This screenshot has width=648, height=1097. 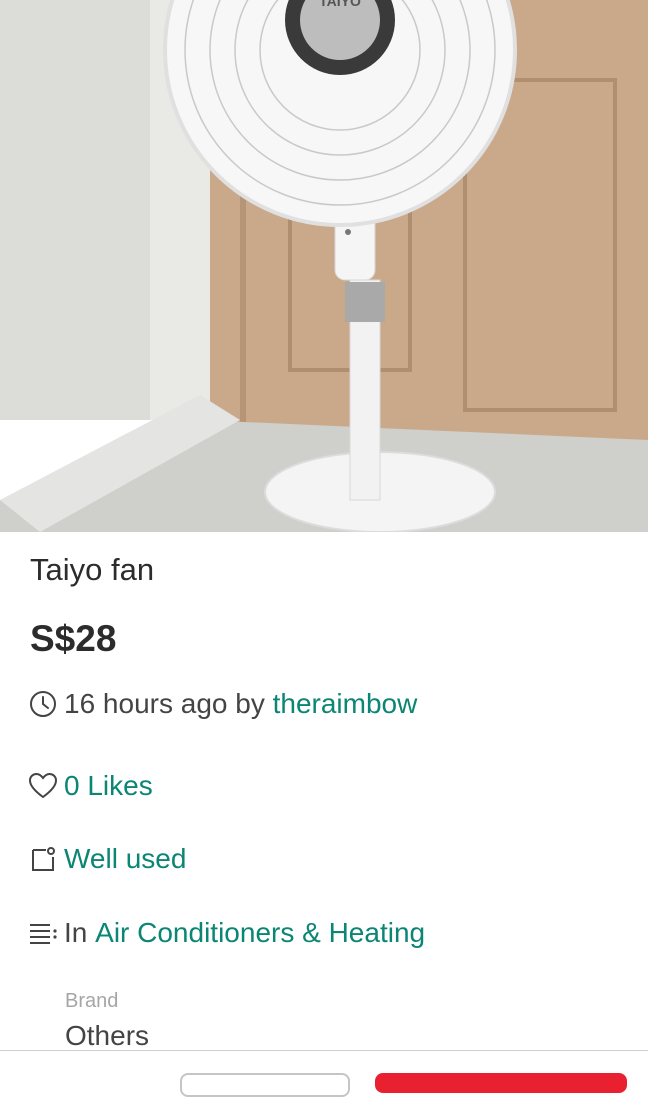 I want to click on likes-row: 0 Likes, so click(x=90, y=786).